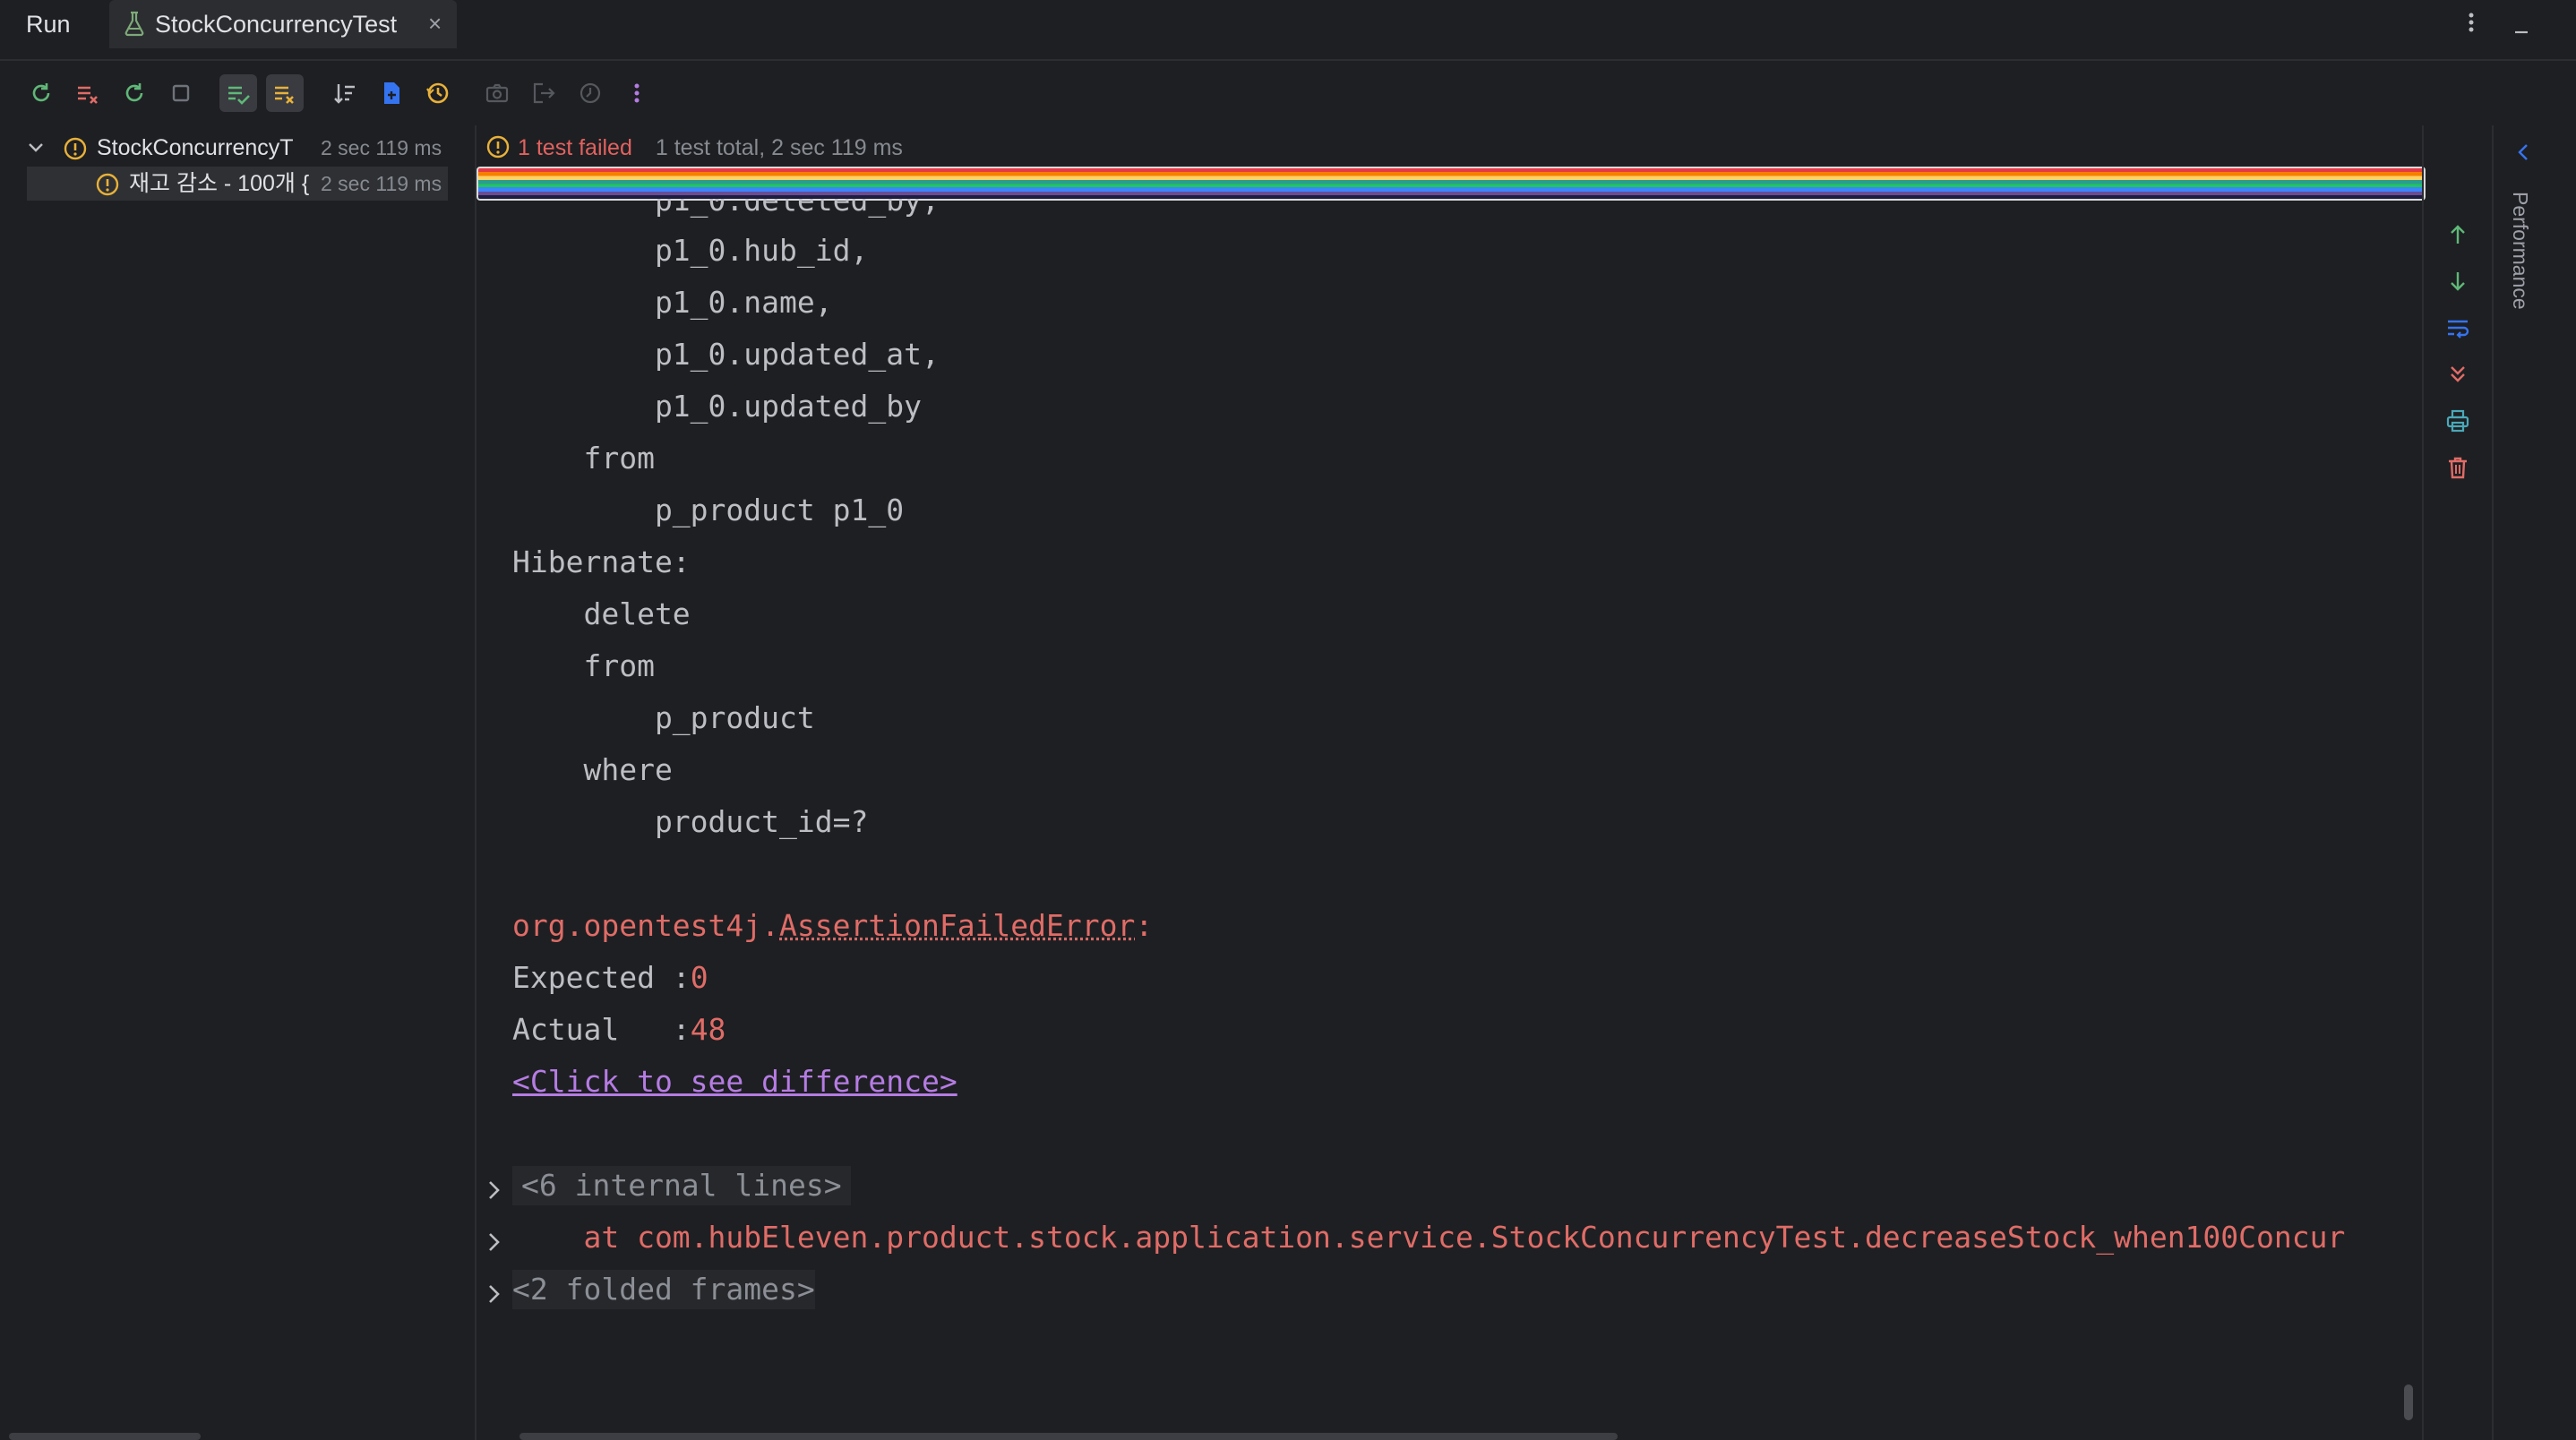 The image size is (2576, 1440). I want to click on console-line: Hibernate:, so click(610, 562).